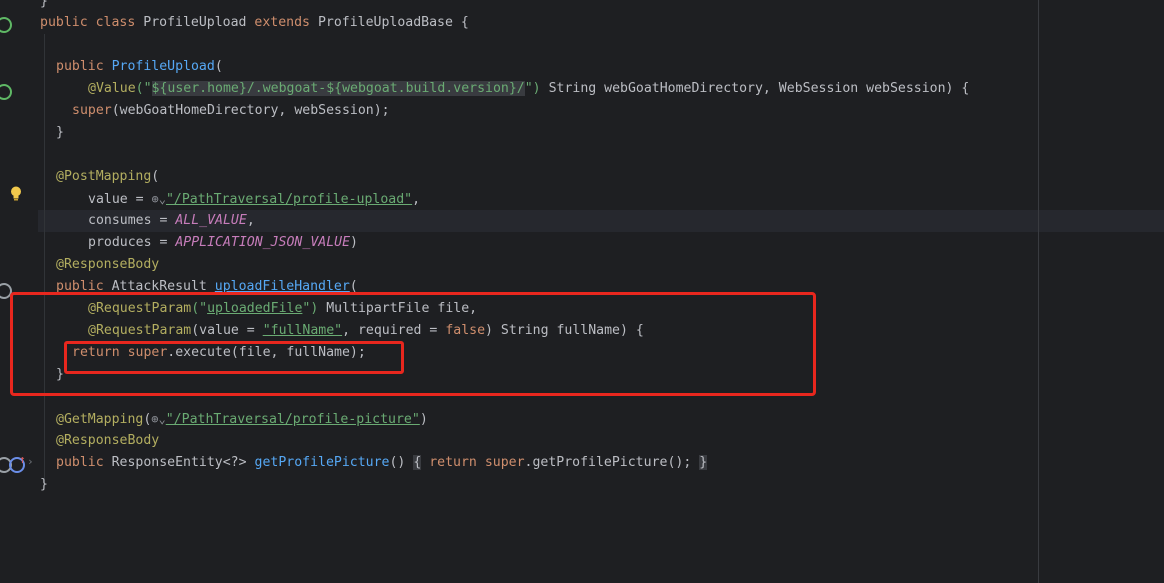 The width and height of the screenshot is (1164, 583). What do you see at coordinates (22, 459) in the screenshot?
I see `override-arrow-icon: ↑` at bounding box center [22, 459].